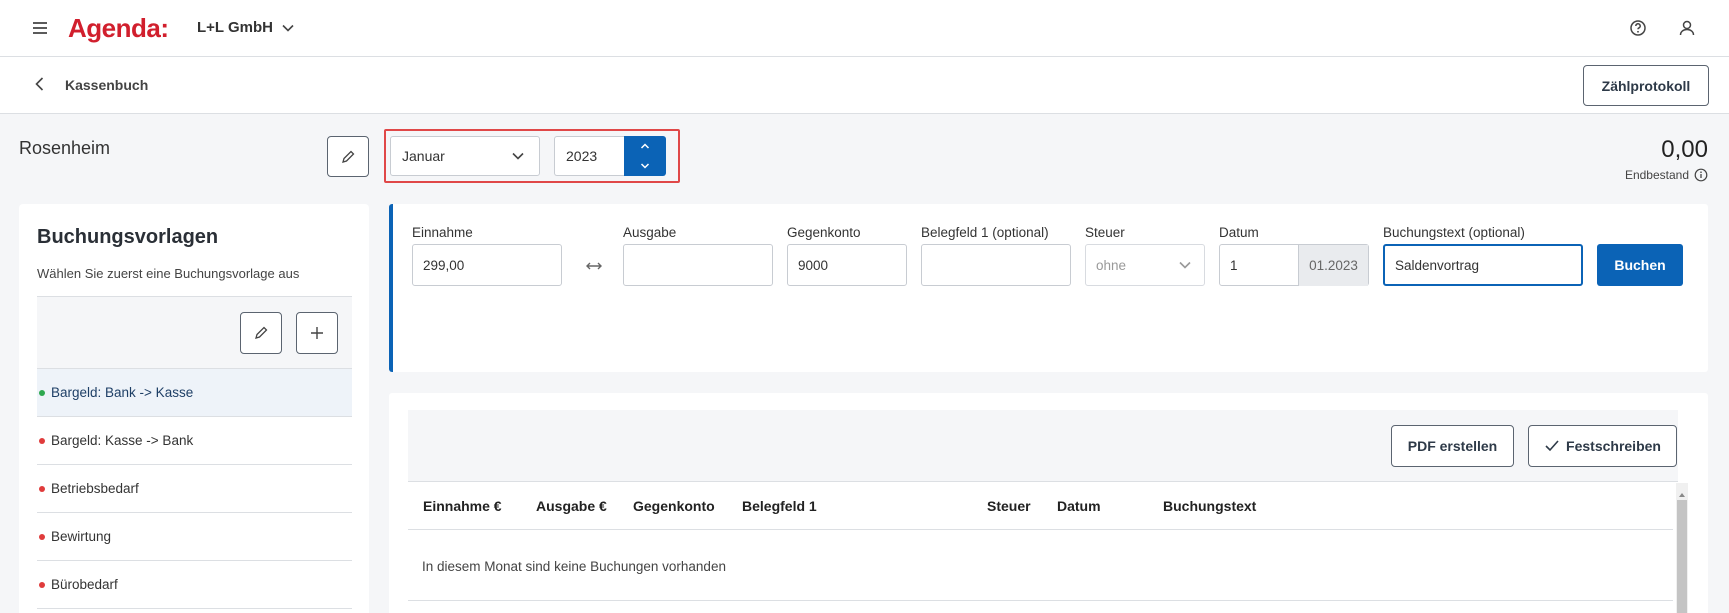 The height and width of the screenshot is (613, 1729). I want to click on template-label: Bargeld: Bank -> Kasse, so click(122, 392).